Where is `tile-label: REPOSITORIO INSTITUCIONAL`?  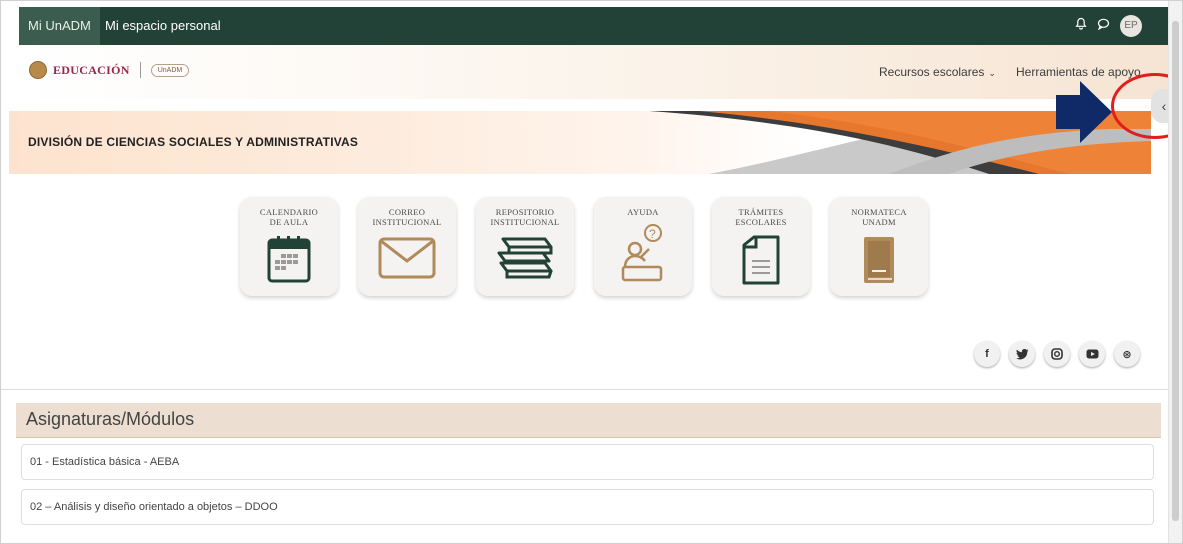
tile-label: REPOSITORIO INSTITUCIONAL is located at coordinates (525, 217).